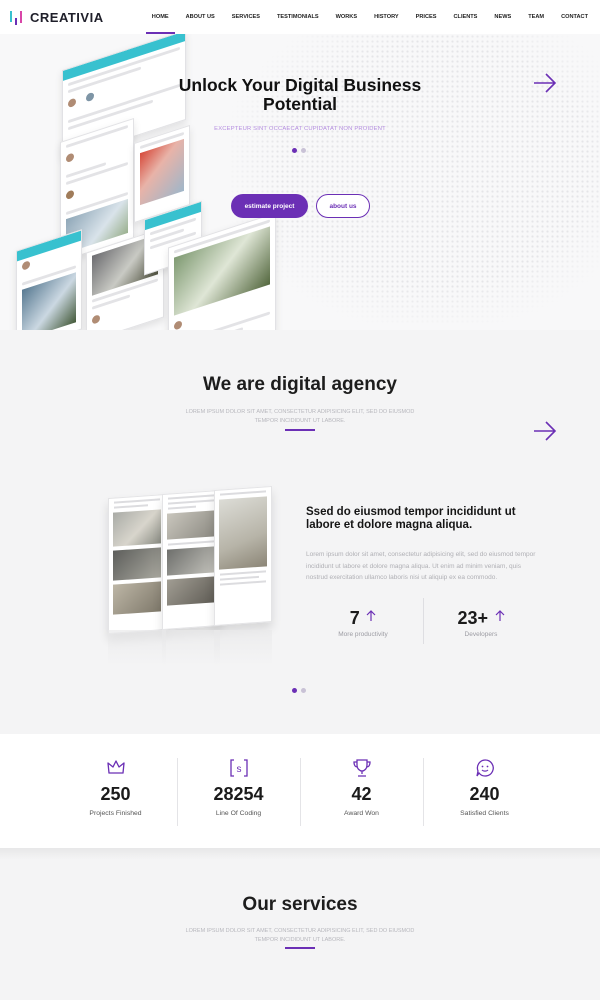  What do you see at coordinates (300, 384) in the screenshot?
I see `agency-title: We are digital agency` at bounding box center [300, 384].